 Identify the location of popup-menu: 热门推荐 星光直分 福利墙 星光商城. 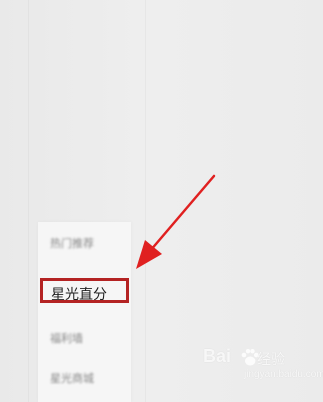
(84, 312).